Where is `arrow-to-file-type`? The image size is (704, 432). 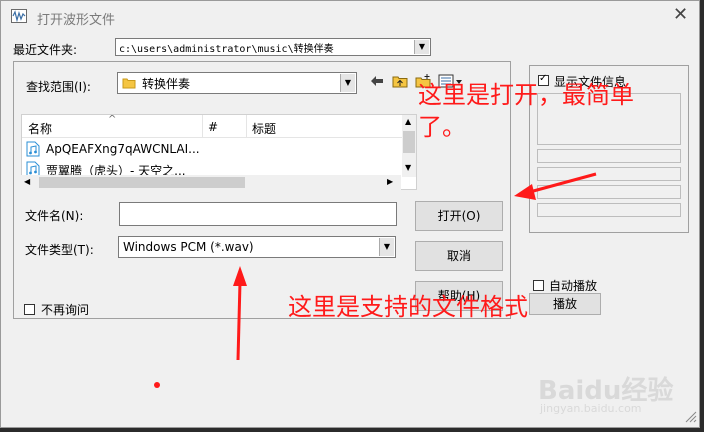
arrow-to-file-type is located at coordinates (240, 313).